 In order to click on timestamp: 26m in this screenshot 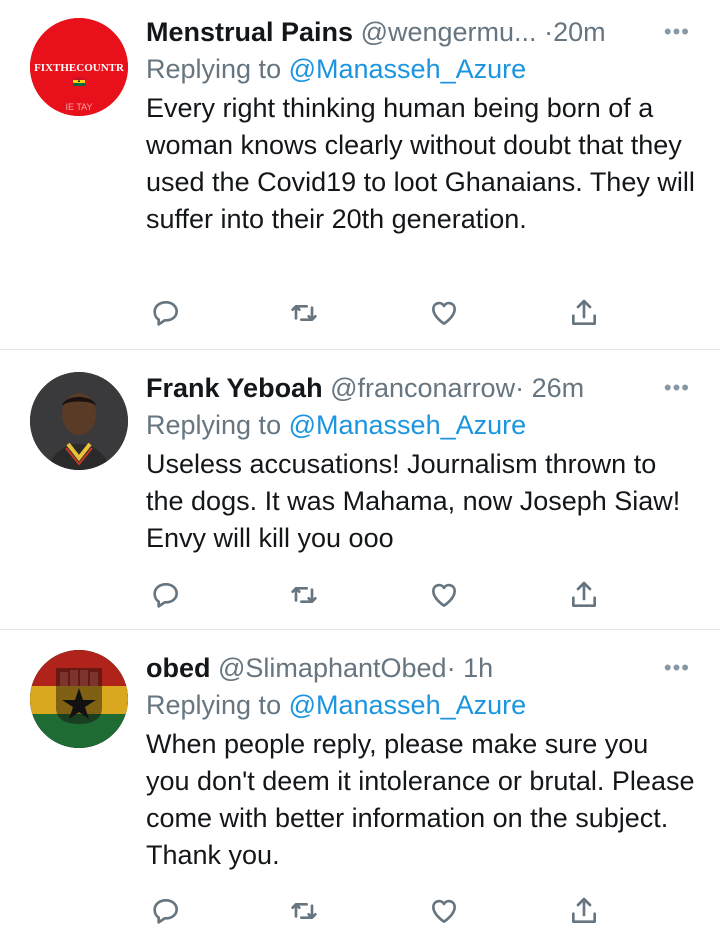, I will do `click(558, 388)`.